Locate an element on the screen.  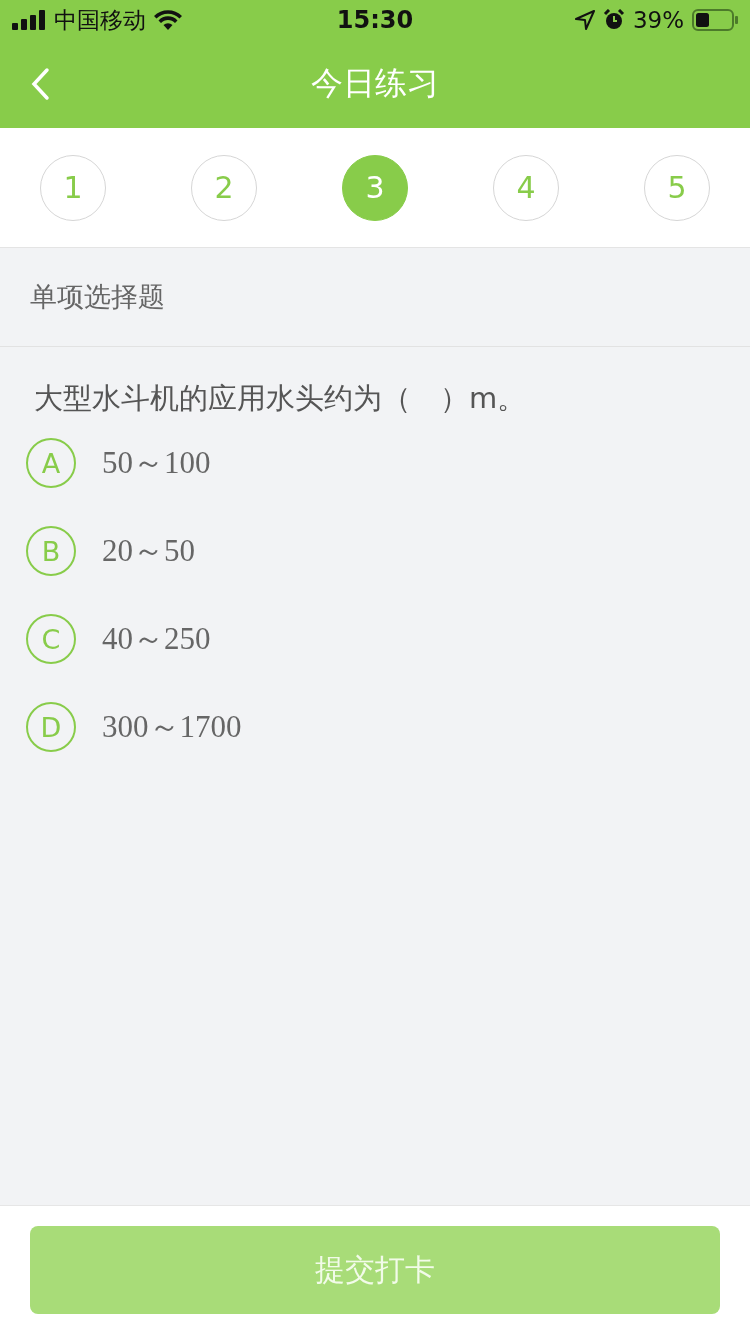
question-number-tab: 4 is located at coordinates (526, 187).